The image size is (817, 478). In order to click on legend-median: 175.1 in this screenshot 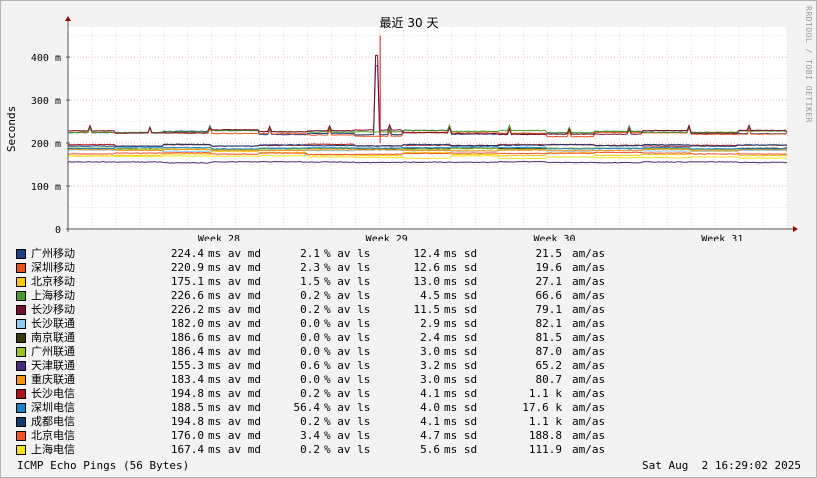, I will do `click(187, 281)`.